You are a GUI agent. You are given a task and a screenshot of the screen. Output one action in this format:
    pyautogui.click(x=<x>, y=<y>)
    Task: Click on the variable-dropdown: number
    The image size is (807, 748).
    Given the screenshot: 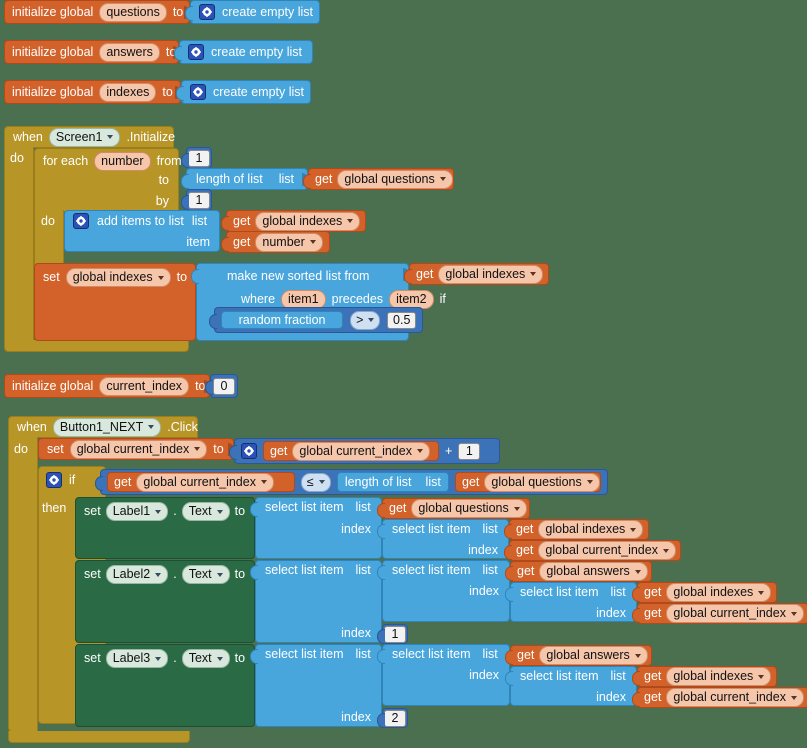 What is the action you would take?
    pyautogui.click(x=289, y=242)
    